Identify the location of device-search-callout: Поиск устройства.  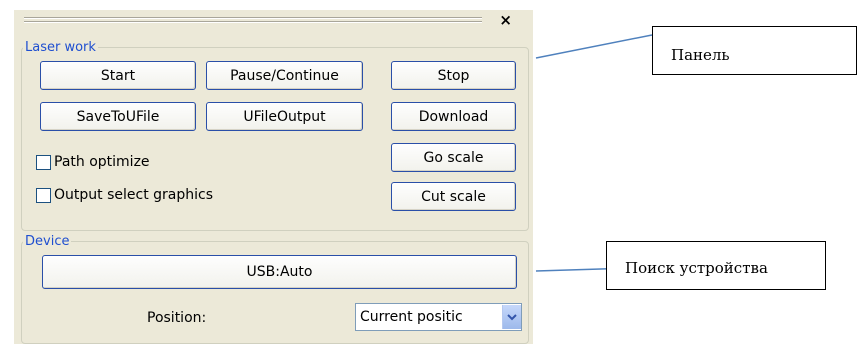
(716, 265).